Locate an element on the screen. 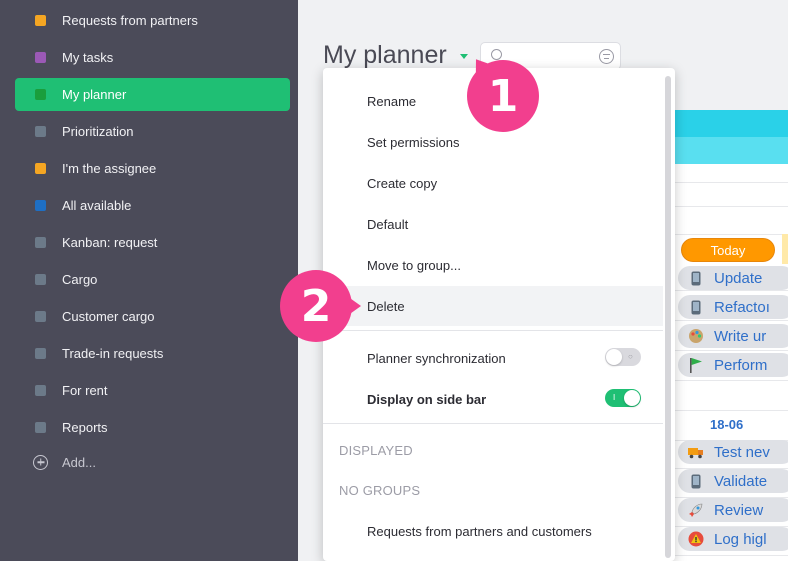 The image size is (788, 561). task-title: Write ur is located at coordinates (740, 336).